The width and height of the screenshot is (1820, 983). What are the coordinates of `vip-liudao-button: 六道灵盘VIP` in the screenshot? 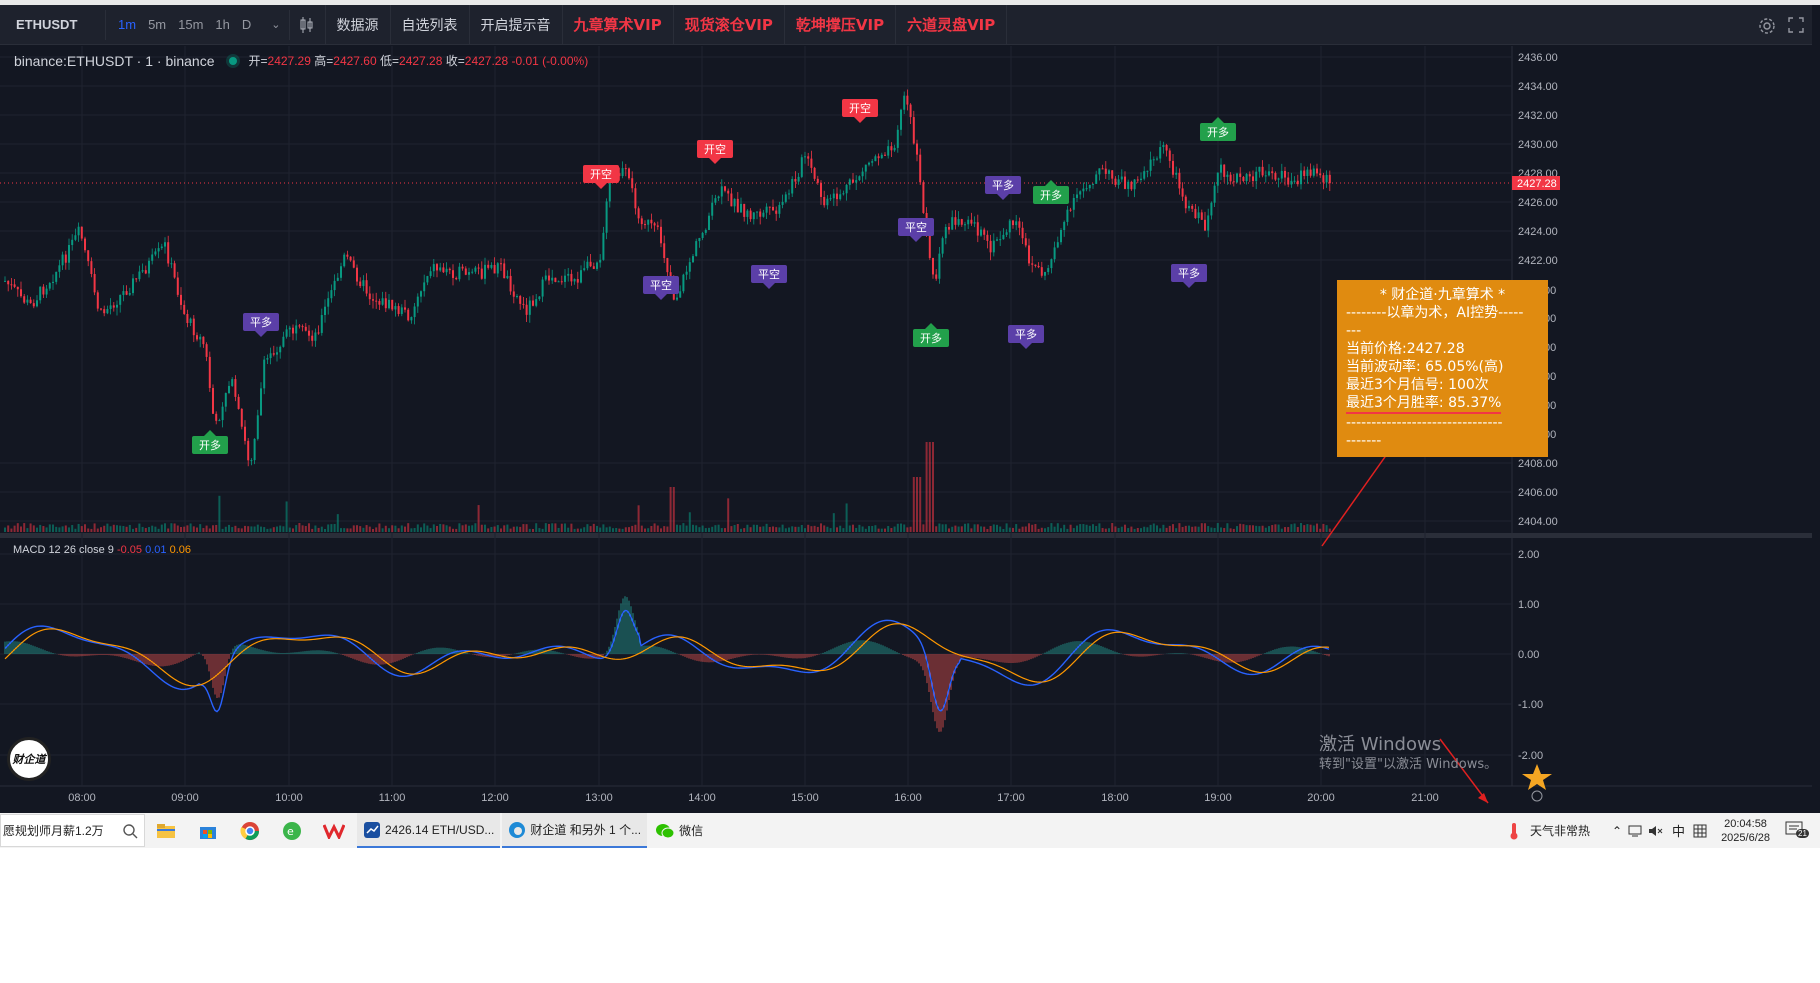 It's located at (952, 24).